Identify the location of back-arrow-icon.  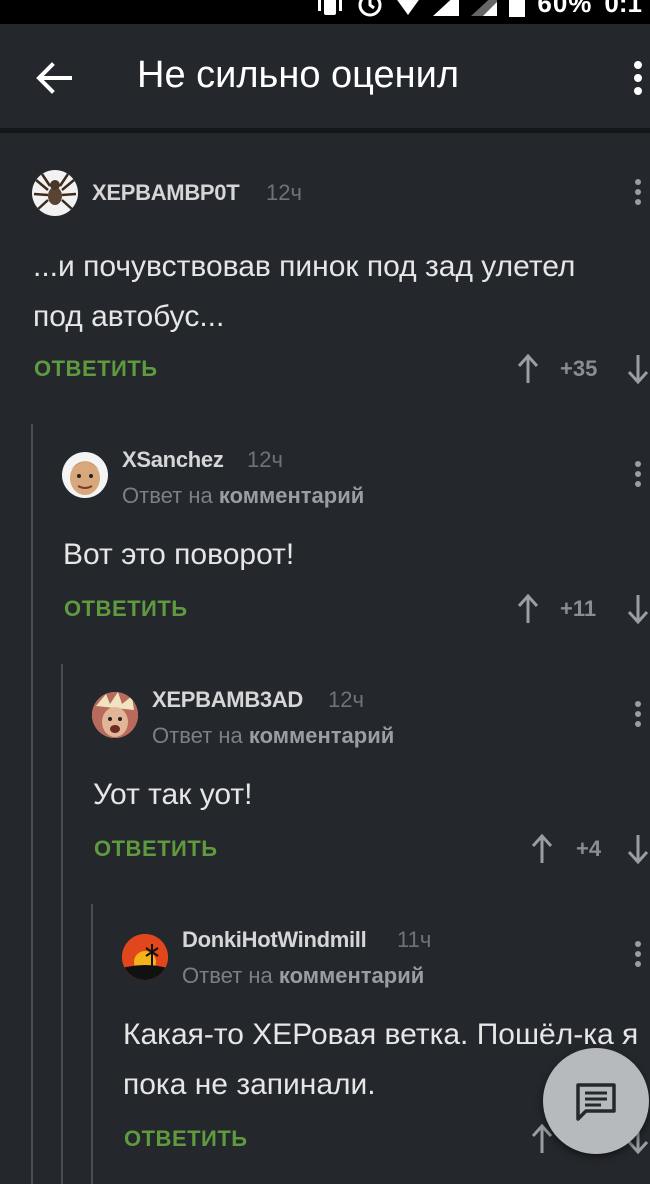
(54, 78).